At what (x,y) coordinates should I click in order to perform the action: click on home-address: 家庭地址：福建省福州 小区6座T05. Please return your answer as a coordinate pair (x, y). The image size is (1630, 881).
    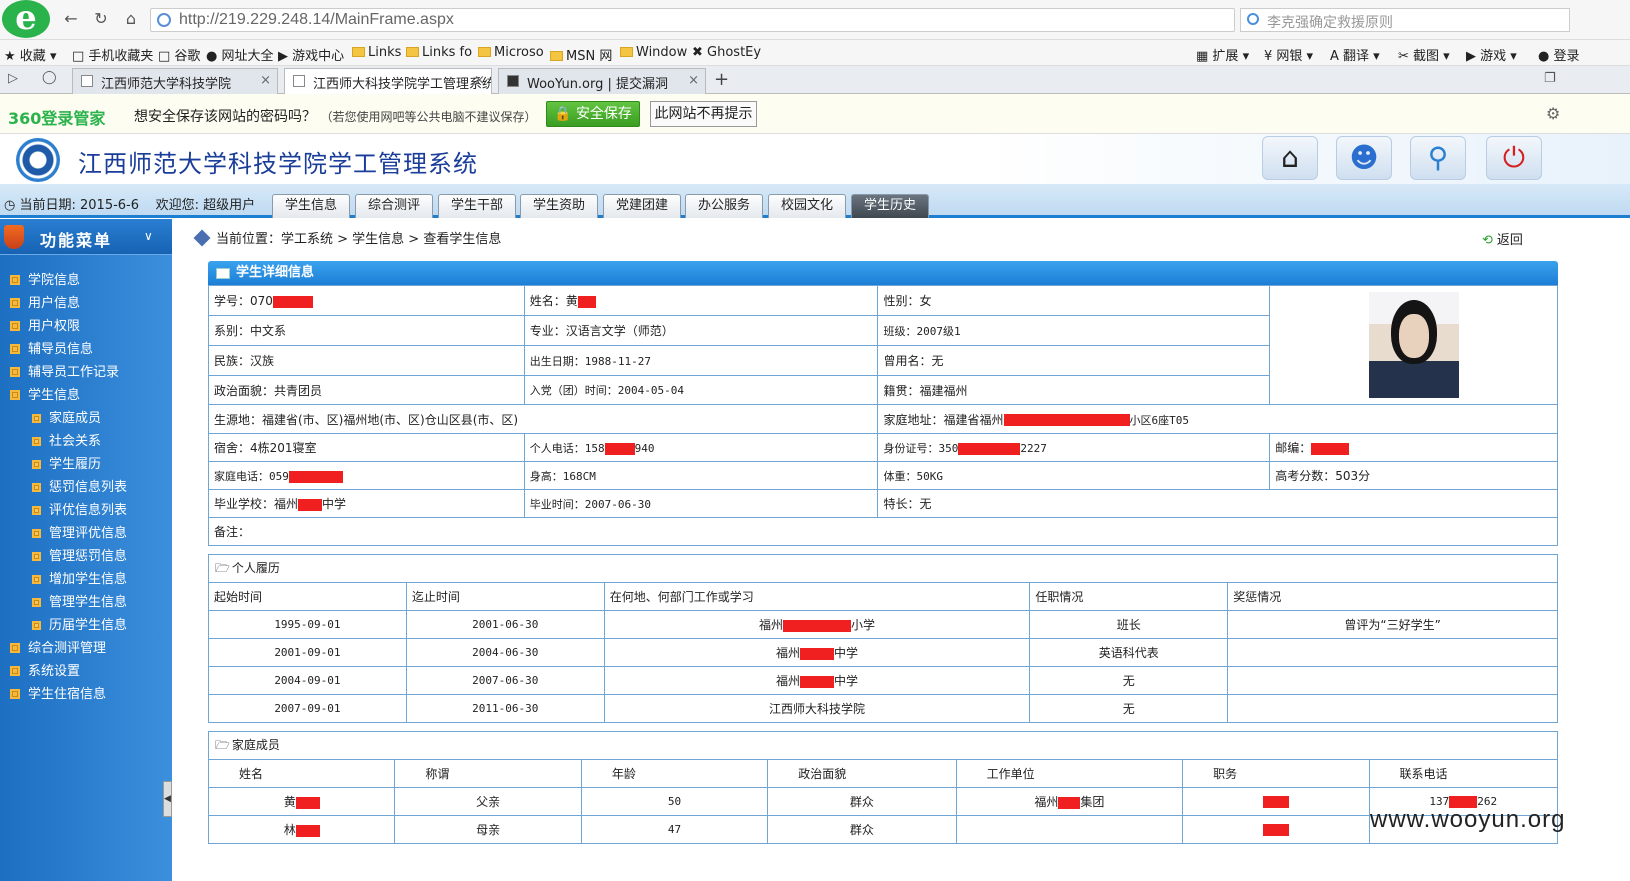
    Looking at the image, I should click on (1217, 419).